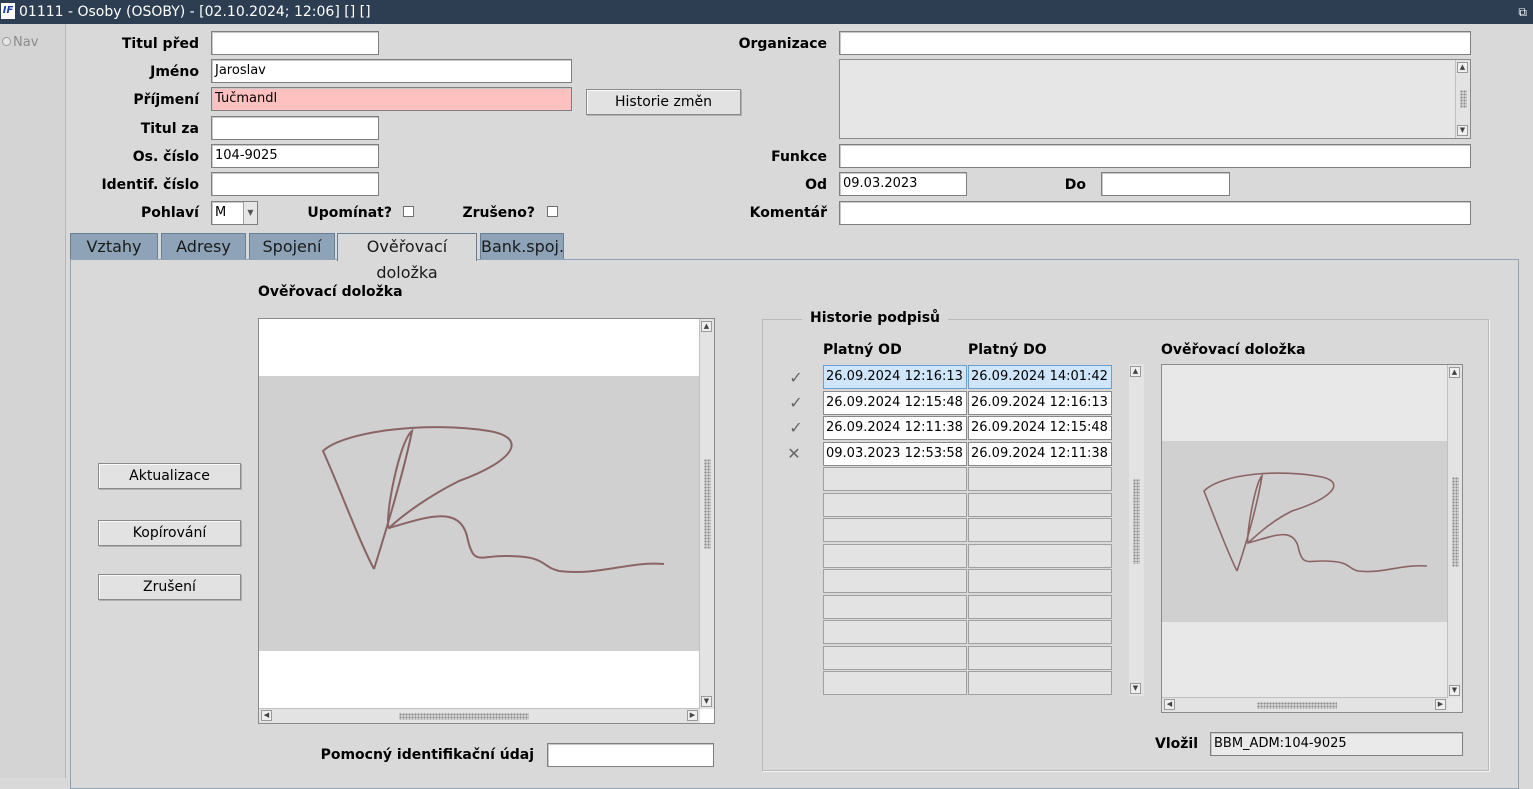 This screenshot has height=789, width=1533. I want to click on jmeno-label: Jméno, so click(174, 72).